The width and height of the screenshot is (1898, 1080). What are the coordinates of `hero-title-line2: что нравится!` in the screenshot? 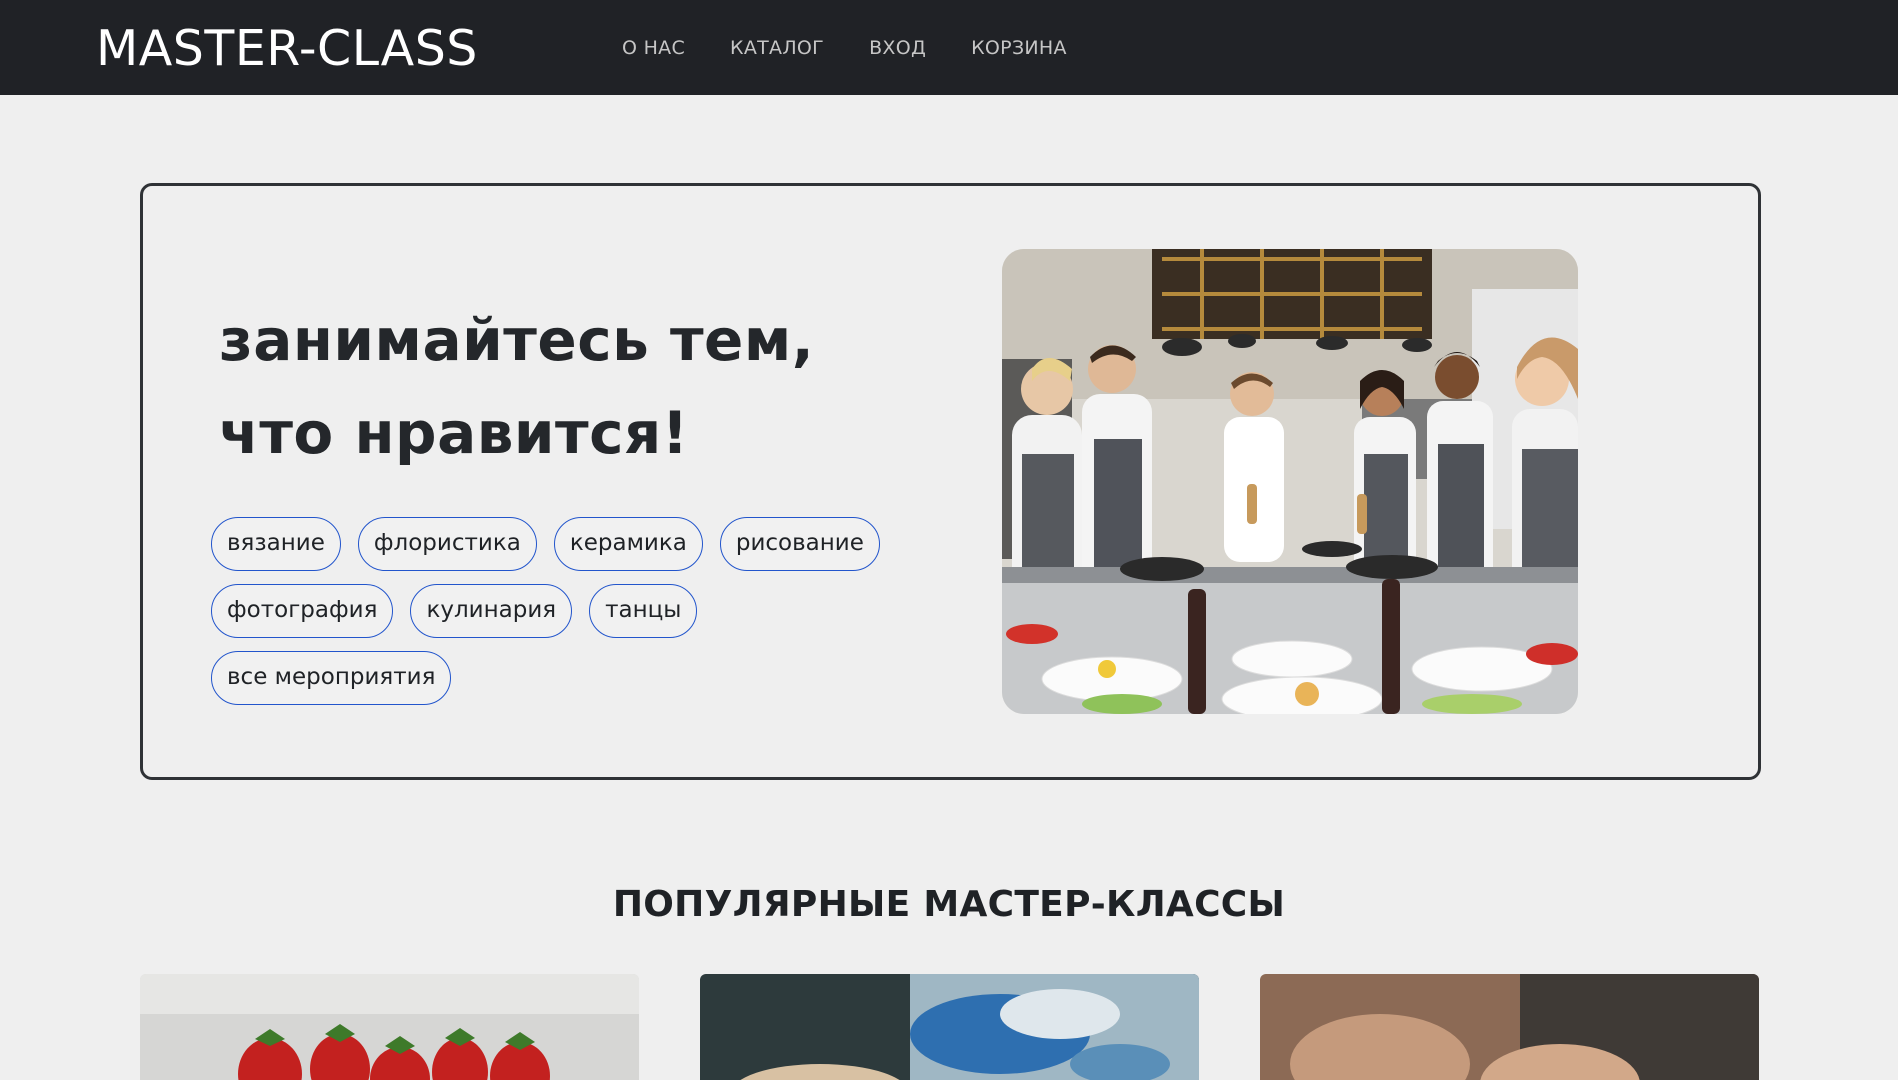 It's located at (454, 433).